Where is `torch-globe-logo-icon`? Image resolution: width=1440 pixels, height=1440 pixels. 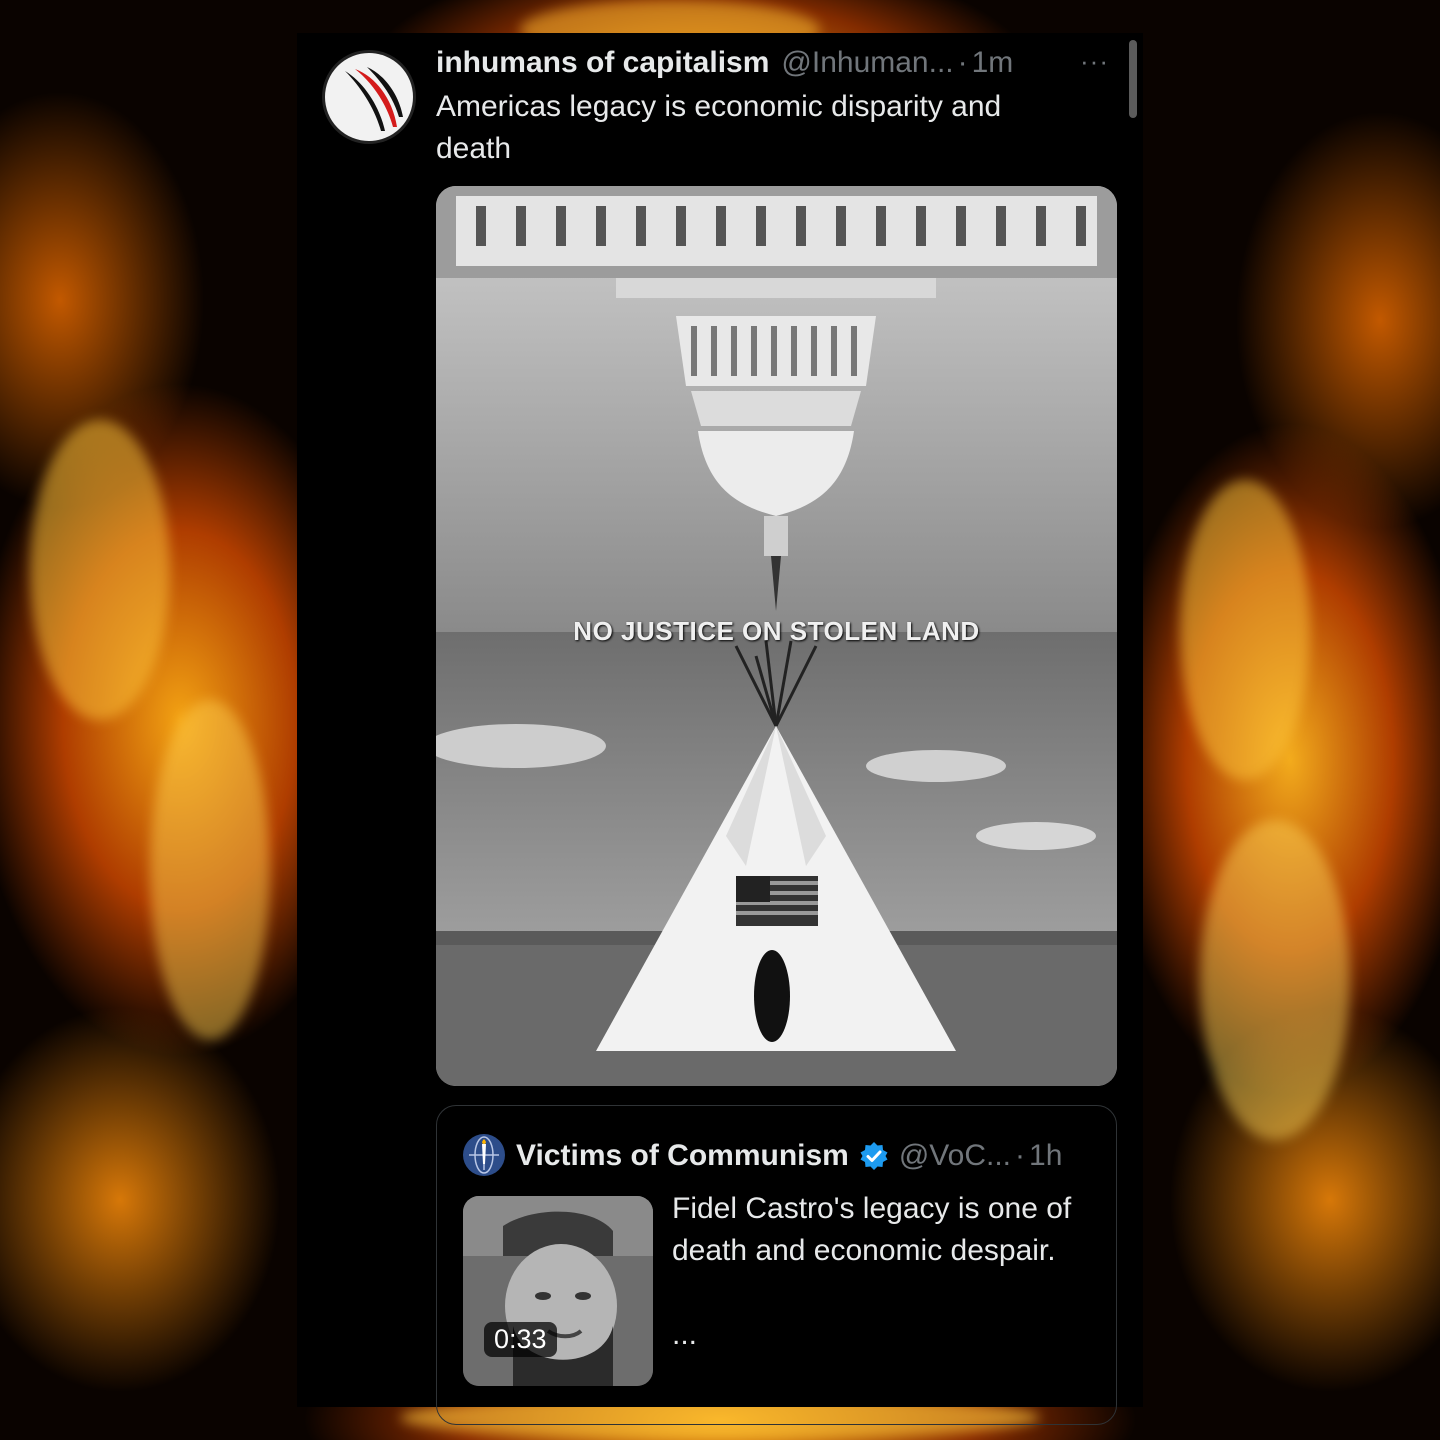
torch-globe-logo-icon is located at coordinates (484, 1155).